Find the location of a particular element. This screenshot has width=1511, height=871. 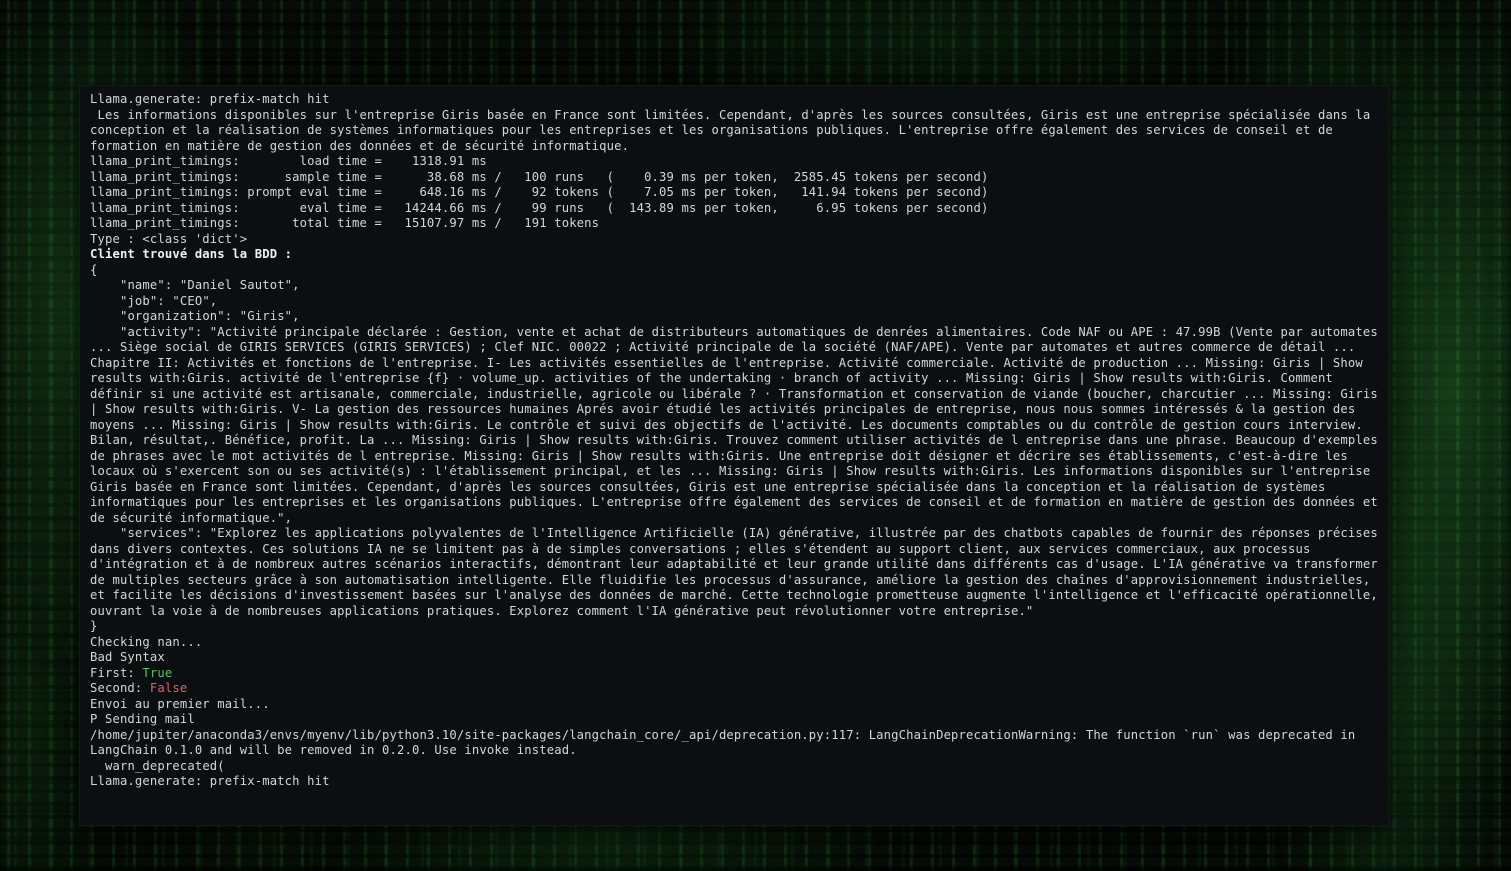

console-line: Second: False is located at coordinates (735, 689).